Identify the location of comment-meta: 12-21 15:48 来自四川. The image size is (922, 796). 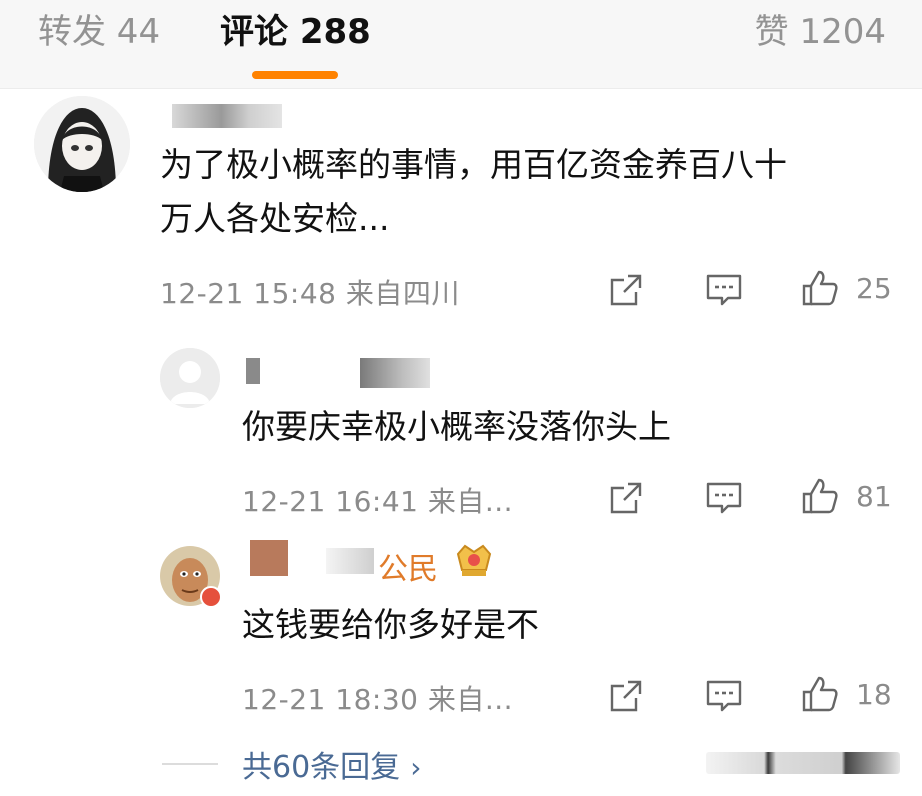
(310, 293).